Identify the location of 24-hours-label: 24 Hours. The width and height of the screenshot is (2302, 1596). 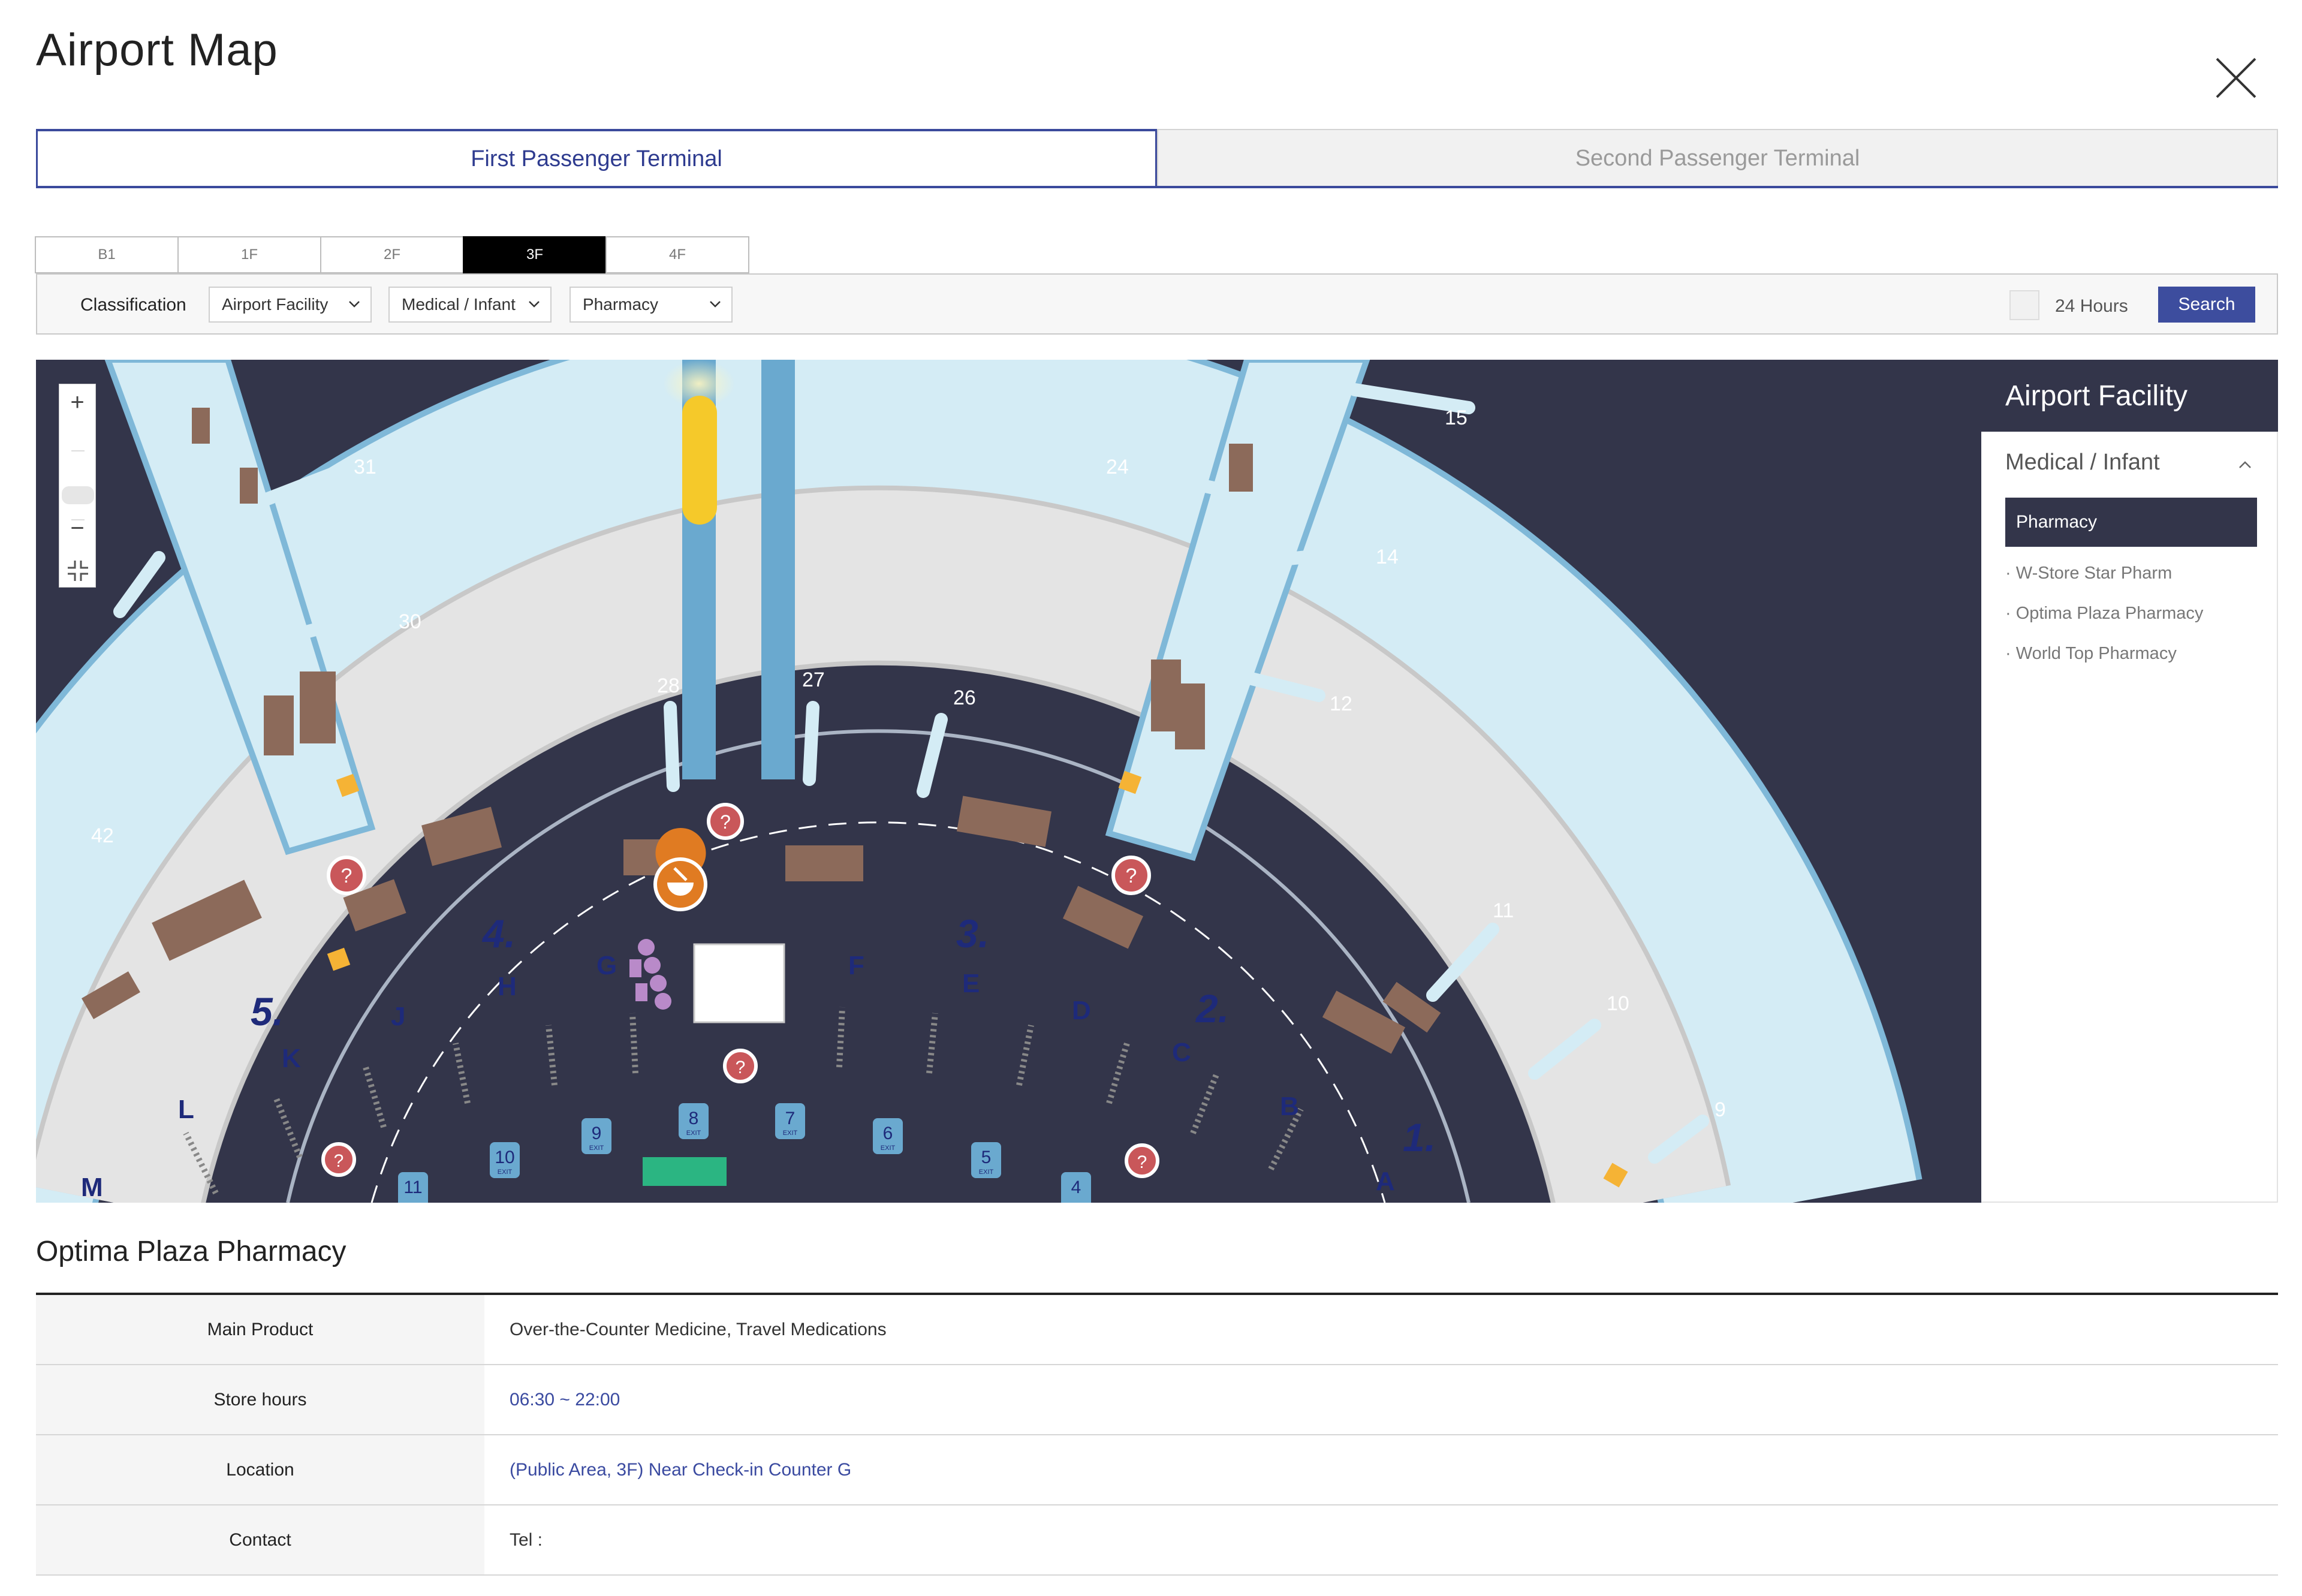
(2091, 306).